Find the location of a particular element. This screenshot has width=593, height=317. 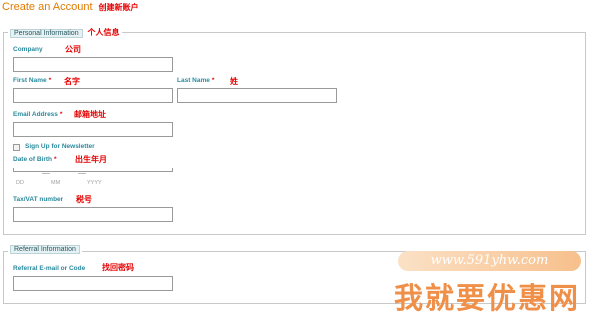

email-input is located at coordinates (93, 129).